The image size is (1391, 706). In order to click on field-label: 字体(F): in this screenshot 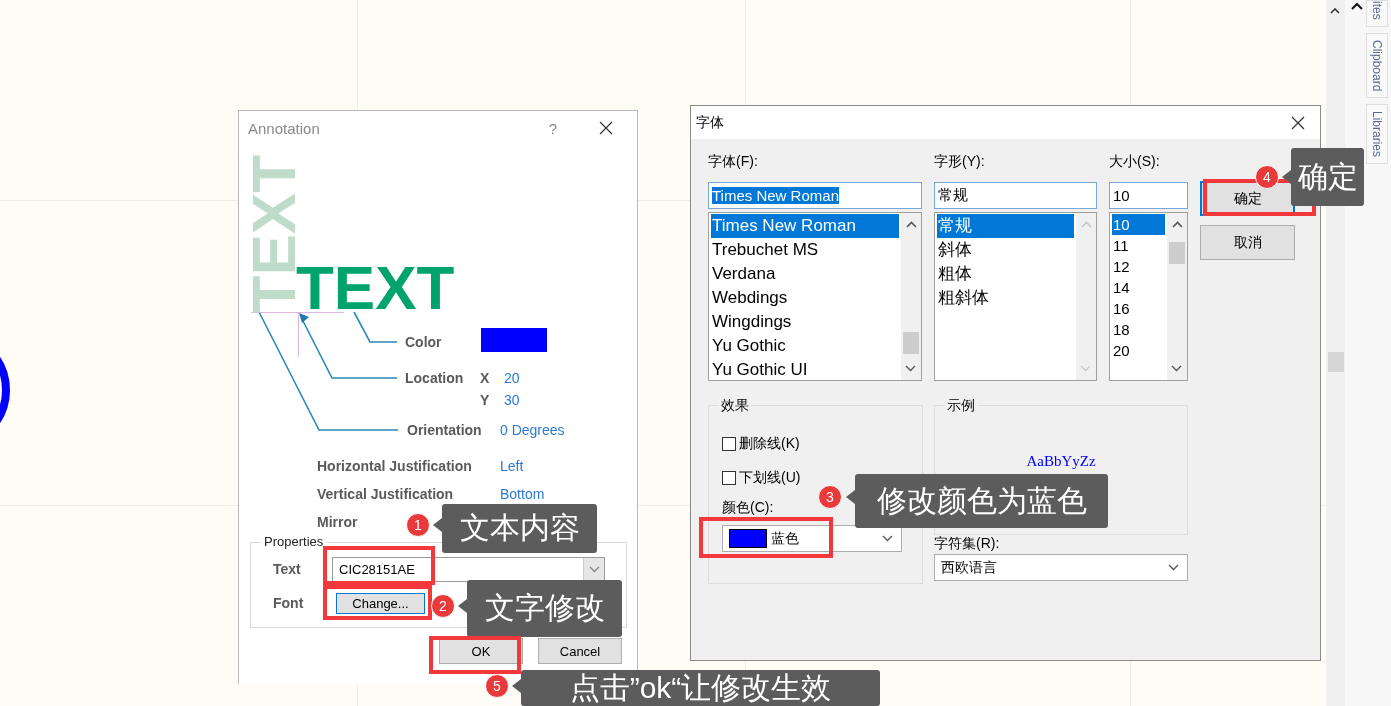, I will do `click(733, 161)`.